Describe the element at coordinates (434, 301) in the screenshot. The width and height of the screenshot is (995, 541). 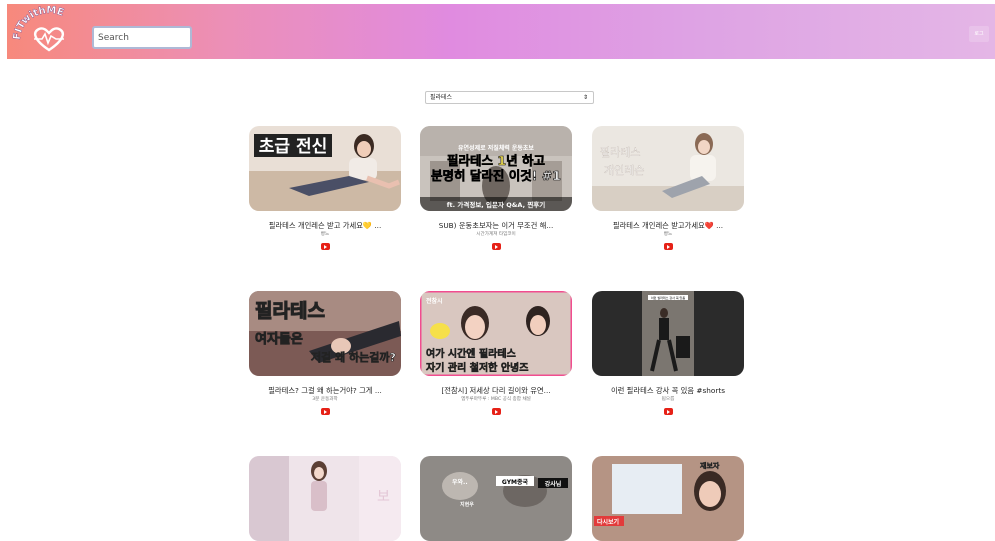
I see `svg-text: 전참시` at that location.